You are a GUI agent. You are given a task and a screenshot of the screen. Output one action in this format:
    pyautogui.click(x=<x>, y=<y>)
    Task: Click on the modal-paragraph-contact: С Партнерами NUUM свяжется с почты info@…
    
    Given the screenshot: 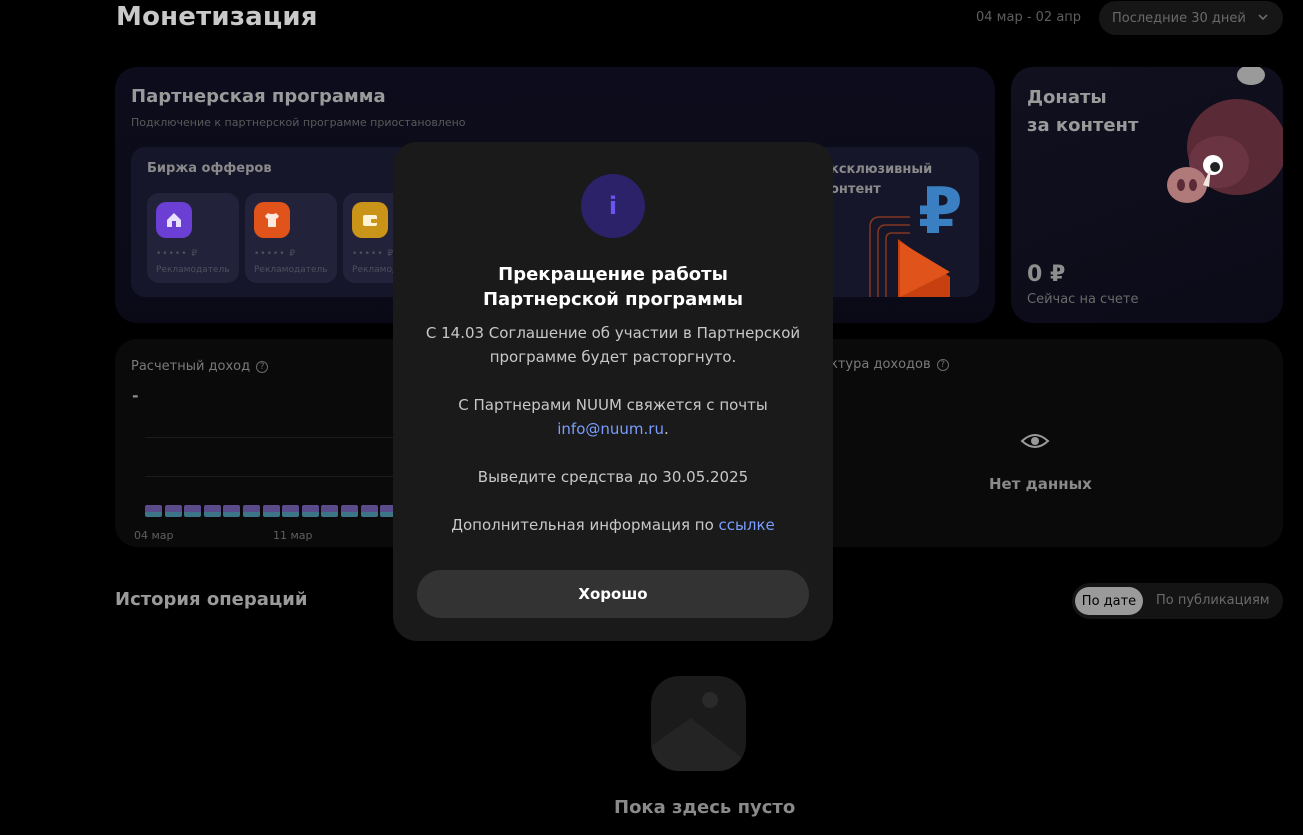 What is the action you would take?
    pyautogui.click(x=613, y=417)
    